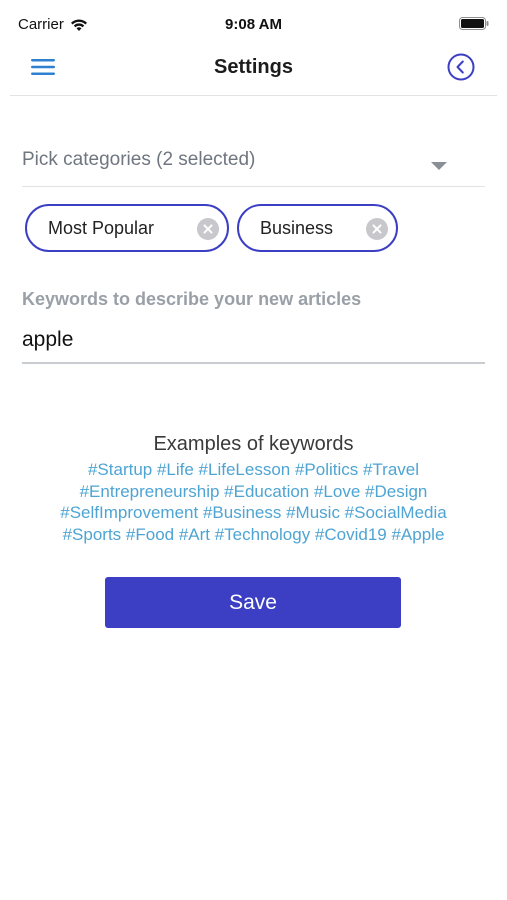  What do you see at coordinates (461, 67) in the screenshot?
I see `back-circle-icon` at bounding box center [461, 67].